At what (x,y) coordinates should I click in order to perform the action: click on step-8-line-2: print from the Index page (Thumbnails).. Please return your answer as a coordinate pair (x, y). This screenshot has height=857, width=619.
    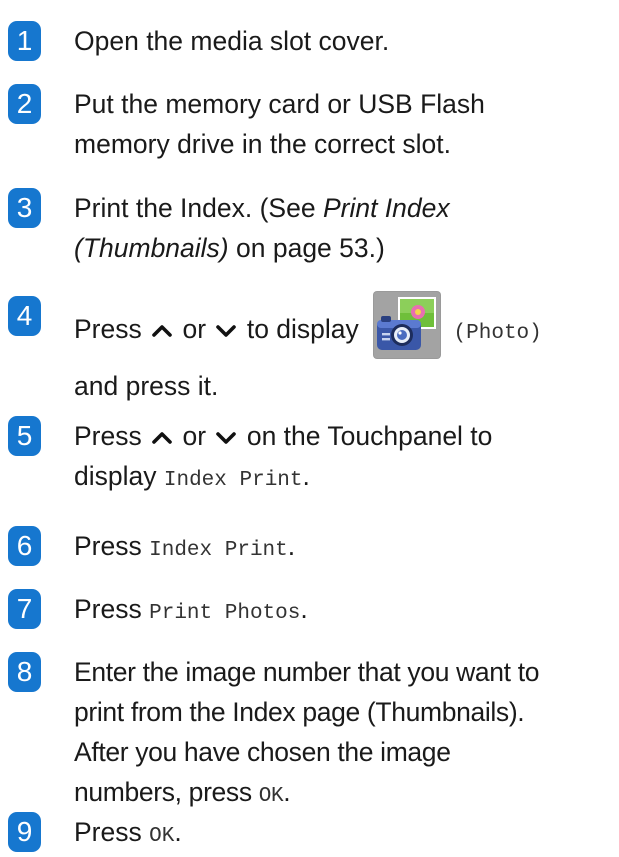
    Looking at the image, I should click on (299, 712).